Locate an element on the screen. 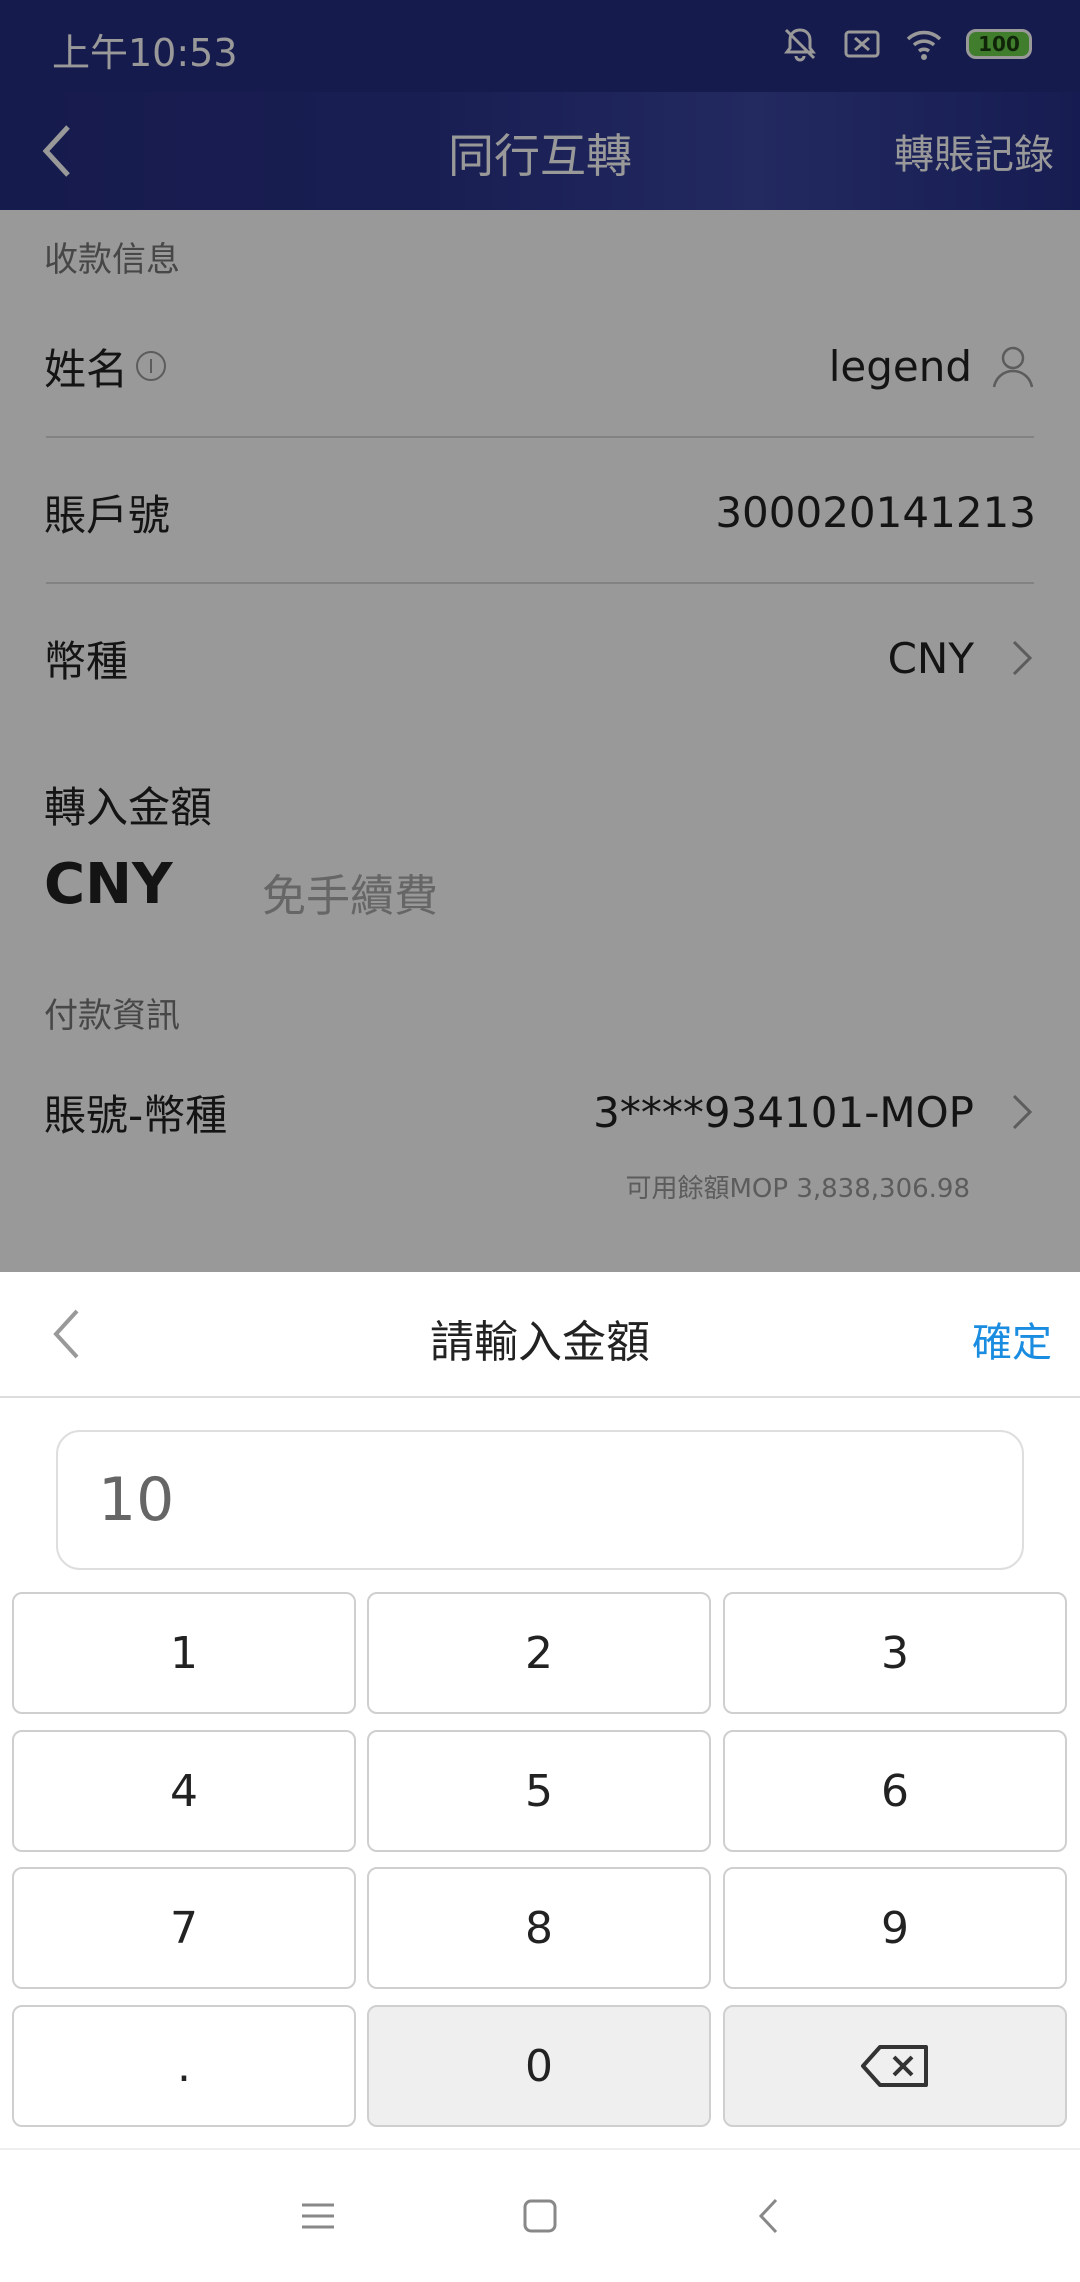  key-decimal: . is located at coordinates (184, 2066).